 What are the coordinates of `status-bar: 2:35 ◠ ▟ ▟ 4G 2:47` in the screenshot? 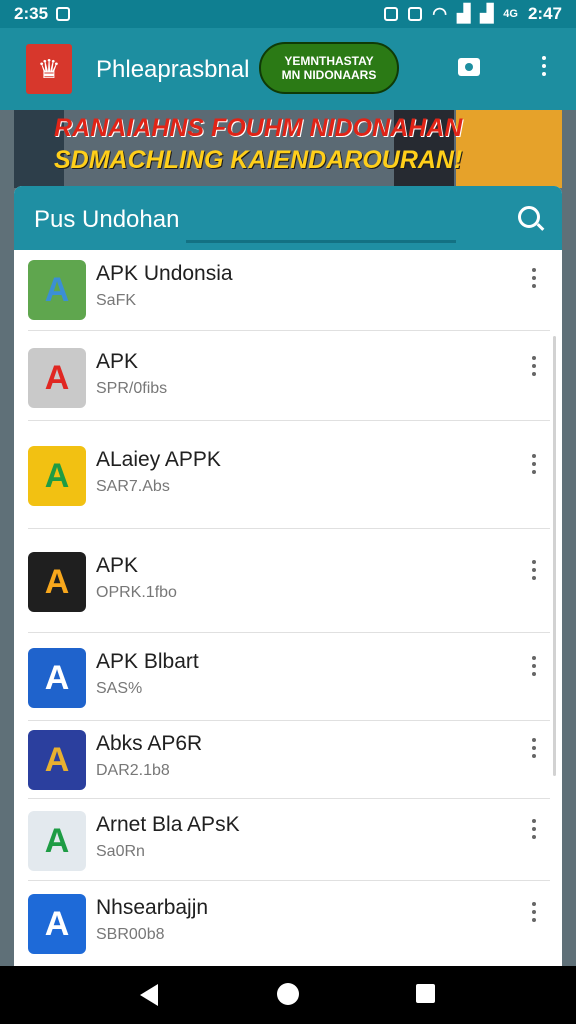 It's located at (288, 14).